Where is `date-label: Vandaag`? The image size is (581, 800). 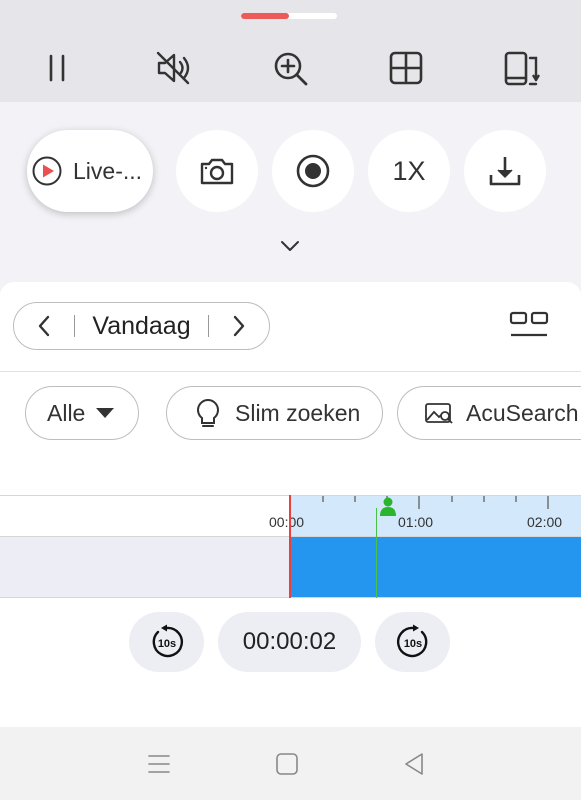
date-label: Vandaag is located at coordinates (141, 326).